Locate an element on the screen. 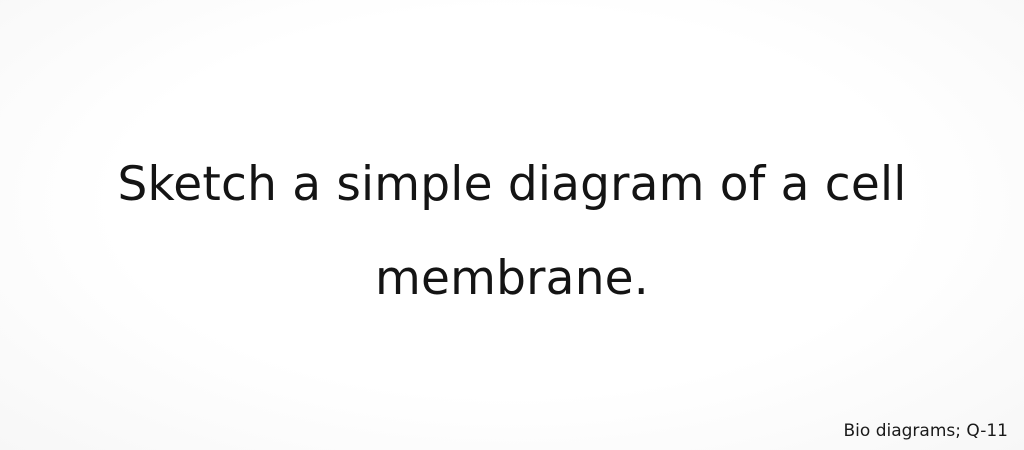  card-footer-label: Bio diagrams; Q-11 is located at coordinates (926, 431).